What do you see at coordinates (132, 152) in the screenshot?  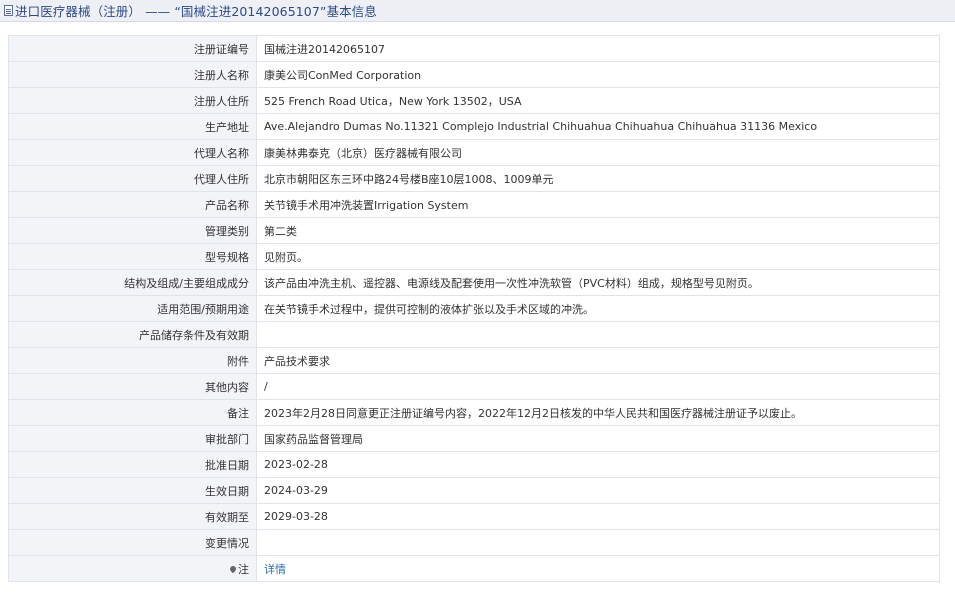 I see `row-label: 代理人名称` at bounding box center [132, 152].